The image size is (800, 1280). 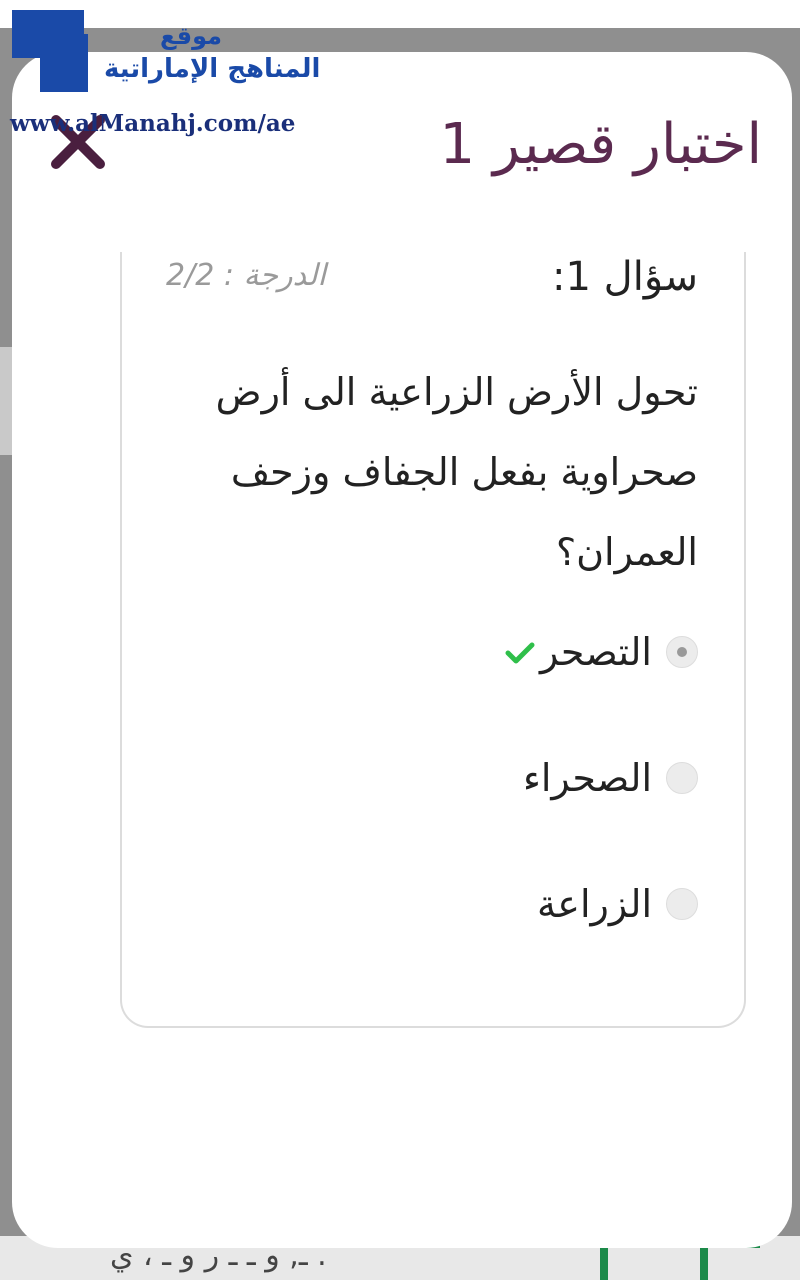 What do you see at coordinates (600, 144) in the screenshot?
I see `dialog-title: اختبار قصير 1` at bounding box center [600, 144].